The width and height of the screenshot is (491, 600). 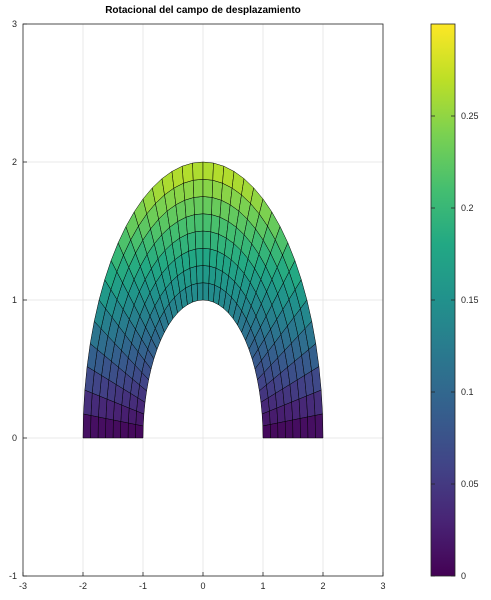 I want to click on x-tick-label: -1, so click(x=143, y=586).